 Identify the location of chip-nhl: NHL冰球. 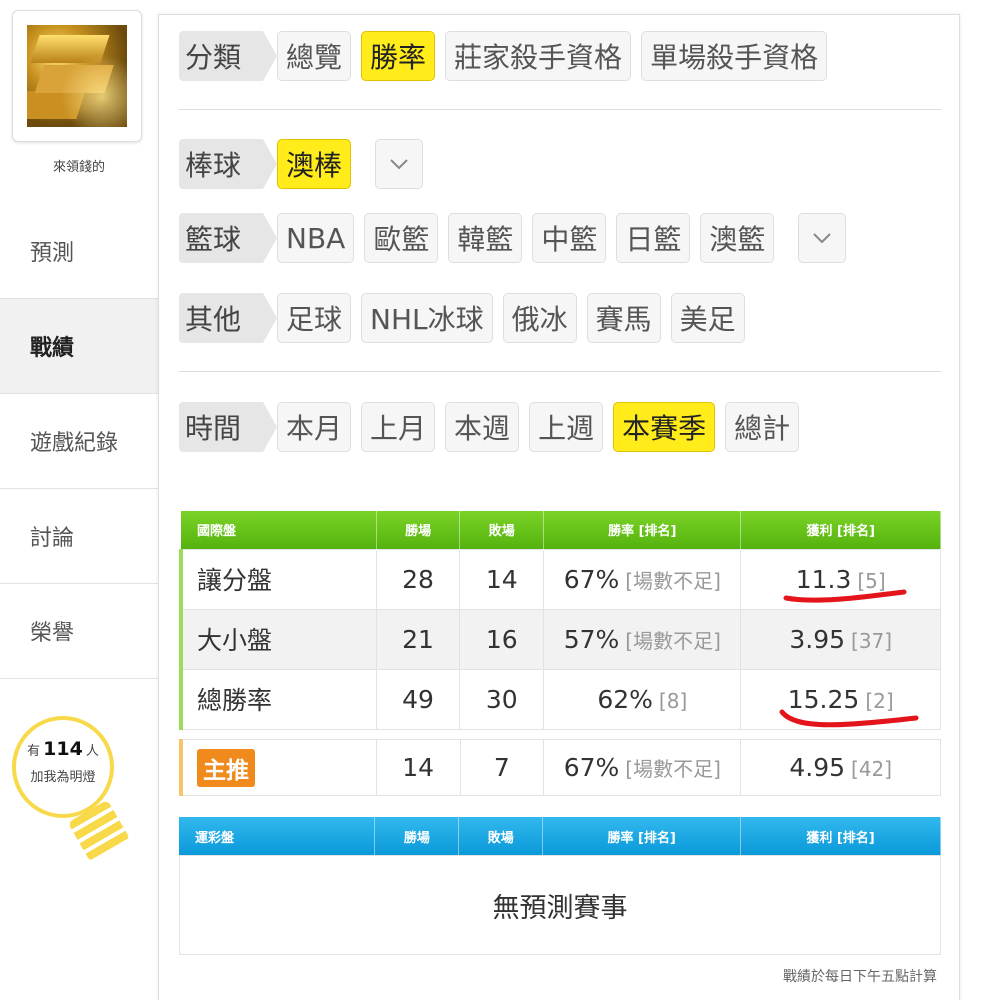
(427, 318).